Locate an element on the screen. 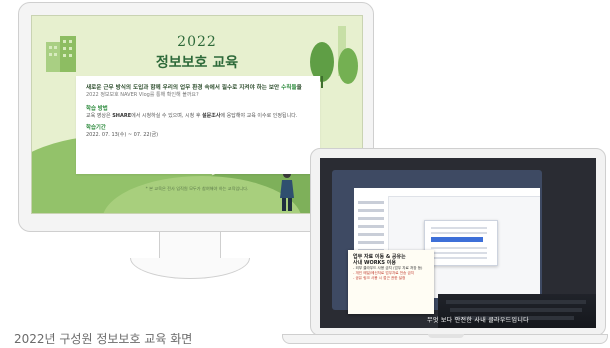 The image size is (610, 348). video-subtitle: 무엇 보다 안전한 사내 클라우드입니다 is located at coordinates (478, 320).